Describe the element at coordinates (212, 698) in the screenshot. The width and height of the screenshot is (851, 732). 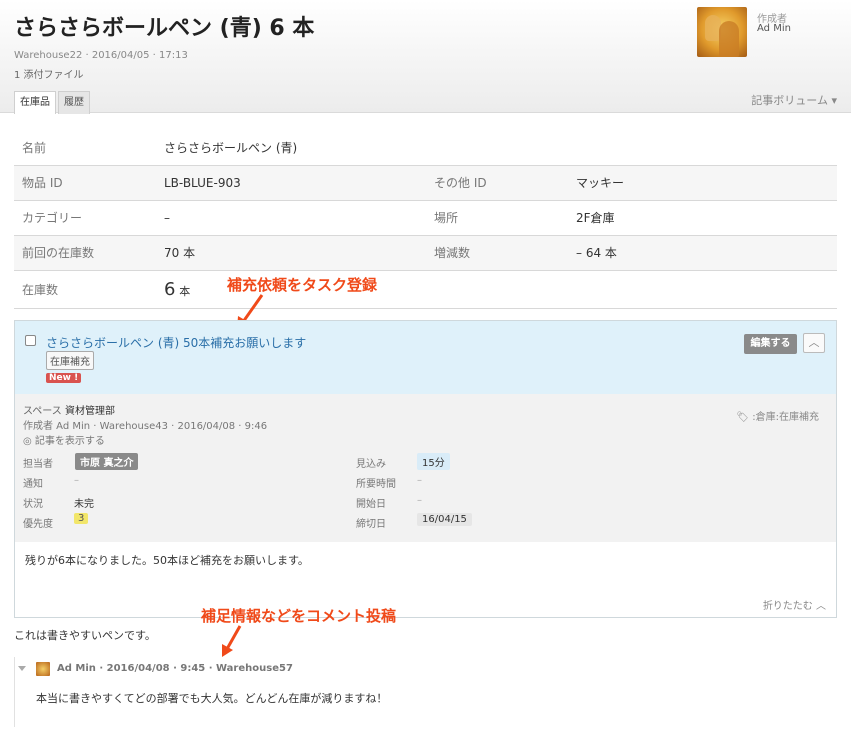
I see `reply-text: 本当に書きやすくてどの部署でも大人気。どんどん在庫が減りますね！` at that location.